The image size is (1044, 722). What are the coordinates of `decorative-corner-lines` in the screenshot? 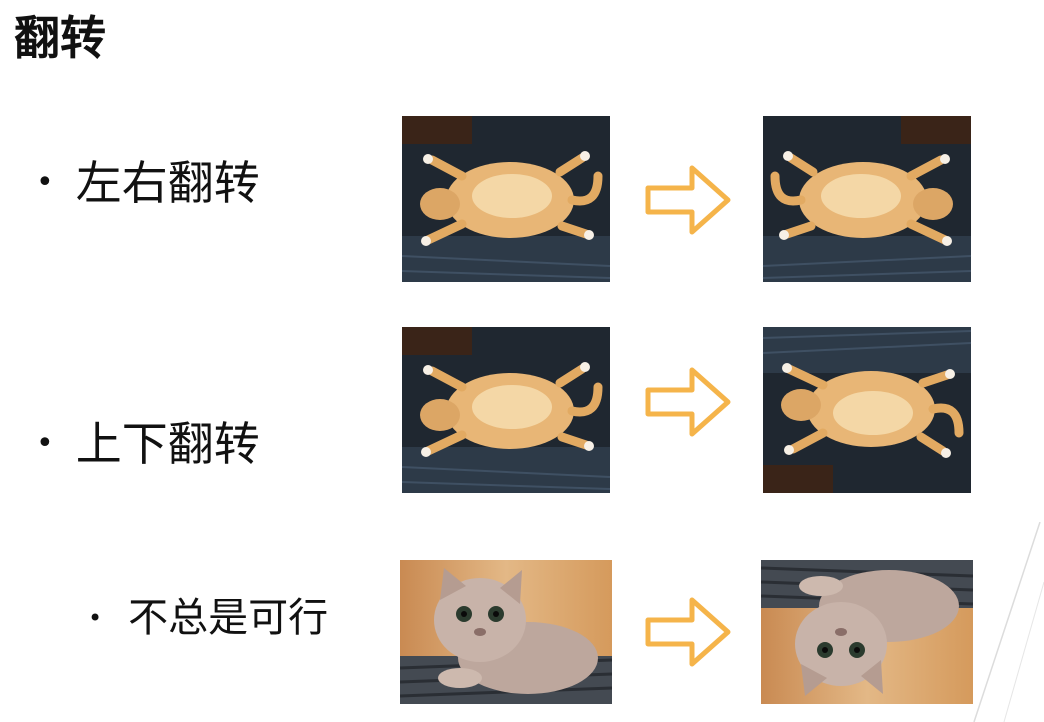 It's located at (1008, 622).